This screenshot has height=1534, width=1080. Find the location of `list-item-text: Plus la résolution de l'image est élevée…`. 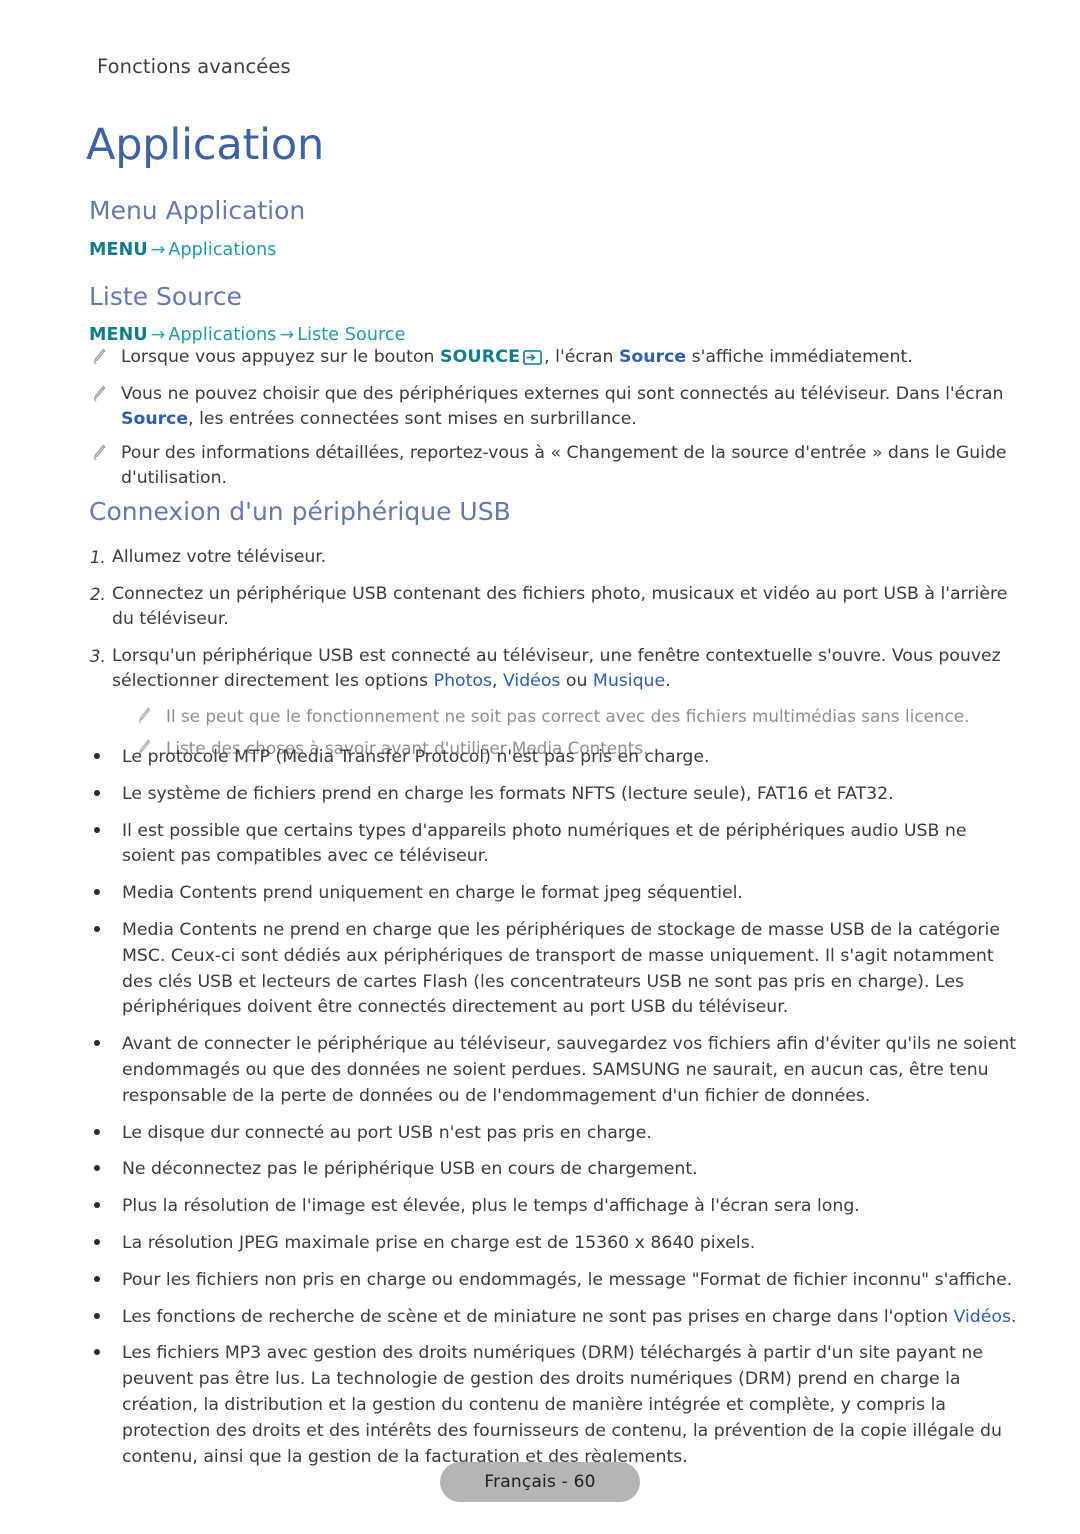

list-item-text: Plus la résolution de l'image est élevée… is located at coordinates (491, 1206).